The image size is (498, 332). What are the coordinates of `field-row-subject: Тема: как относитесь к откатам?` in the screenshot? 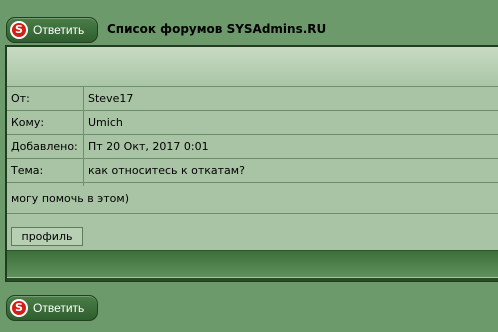 It's located at (252, 171).